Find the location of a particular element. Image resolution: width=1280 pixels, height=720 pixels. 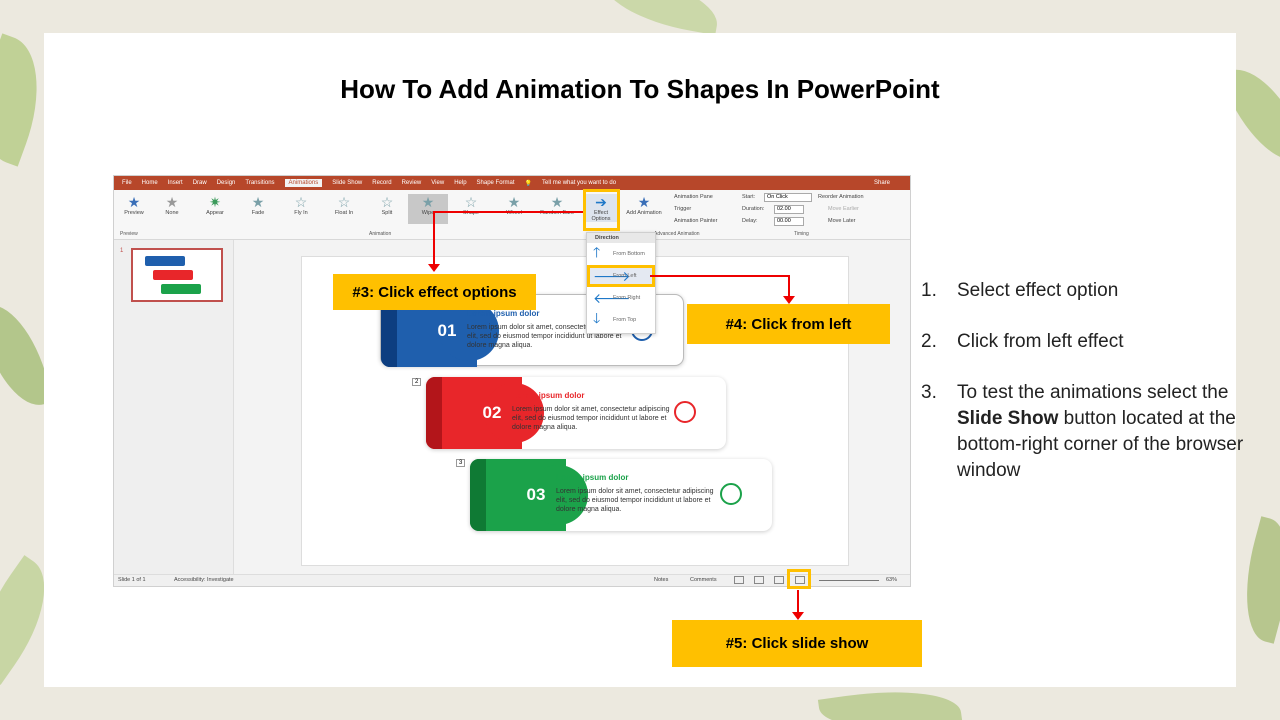

effect-fade: ★ Fade is located at coordinates (258, 205).